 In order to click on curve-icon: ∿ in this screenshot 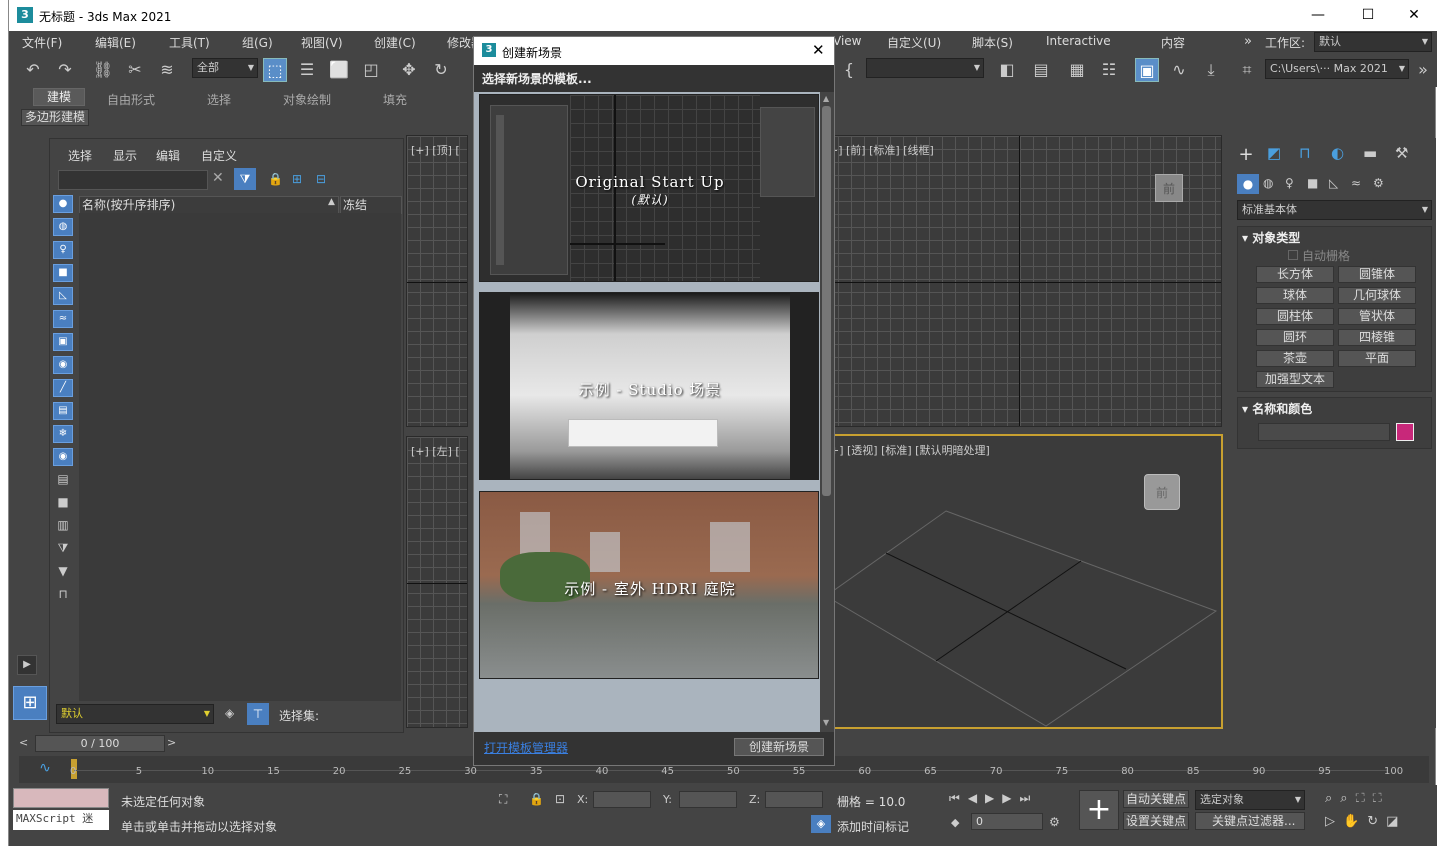, I will do `click(45, 770)`.